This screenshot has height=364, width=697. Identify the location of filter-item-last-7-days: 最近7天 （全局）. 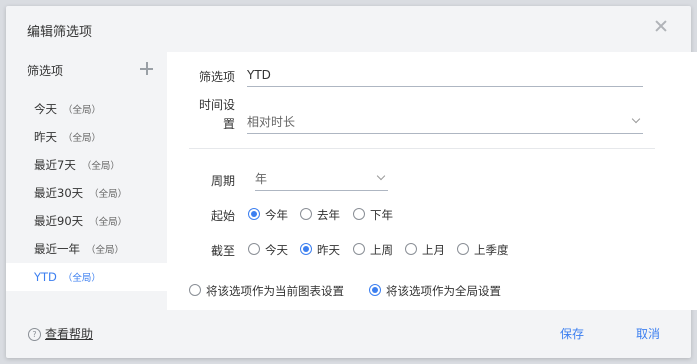
(86, 165).